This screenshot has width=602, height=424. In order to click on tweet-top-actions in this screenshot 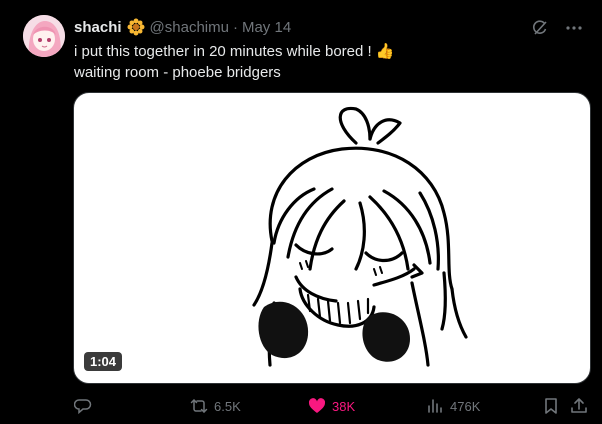, I will do `click(557, 28)`.